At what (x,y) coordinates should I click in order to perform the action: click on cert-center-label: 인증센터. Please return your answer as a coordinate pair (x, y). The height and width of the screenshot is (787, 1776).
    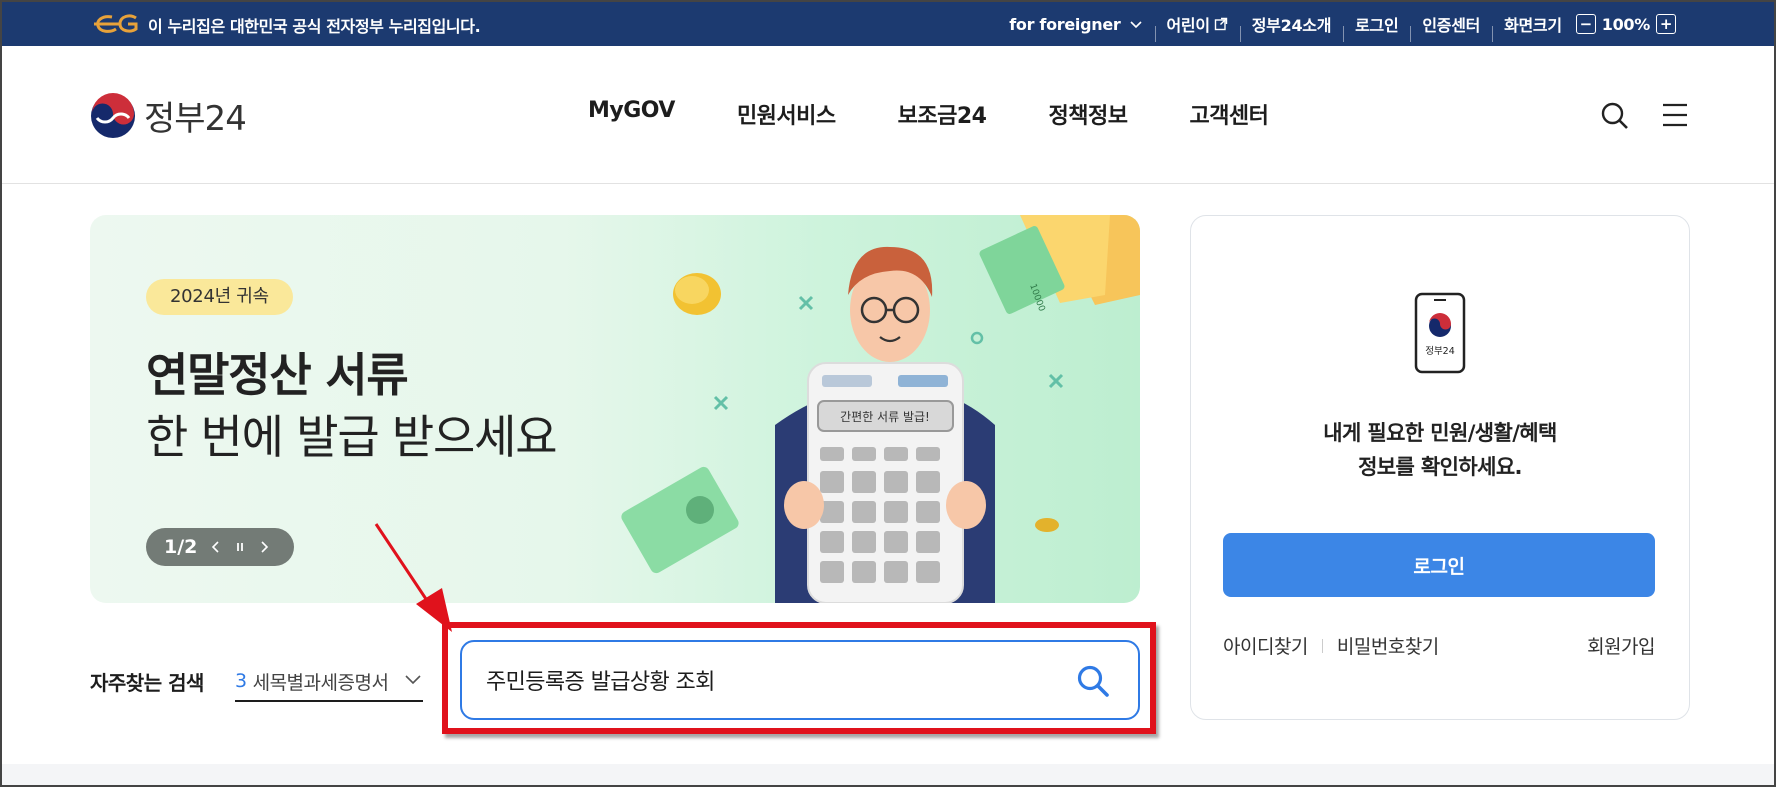
    Looking at the image, I should click on (1451, 25).